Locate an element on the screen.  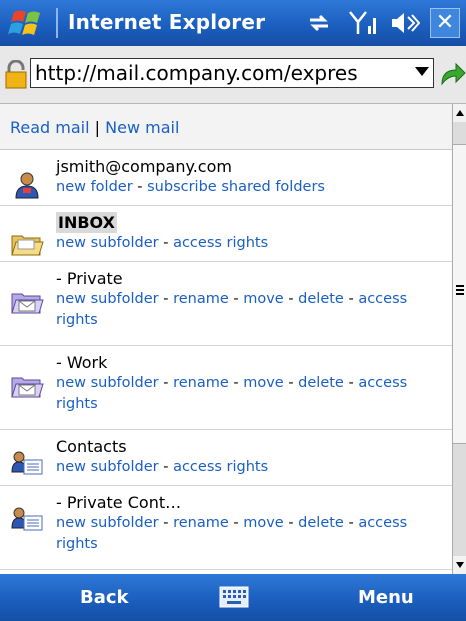
keyboard-icon is located at coordinates (234, 597).